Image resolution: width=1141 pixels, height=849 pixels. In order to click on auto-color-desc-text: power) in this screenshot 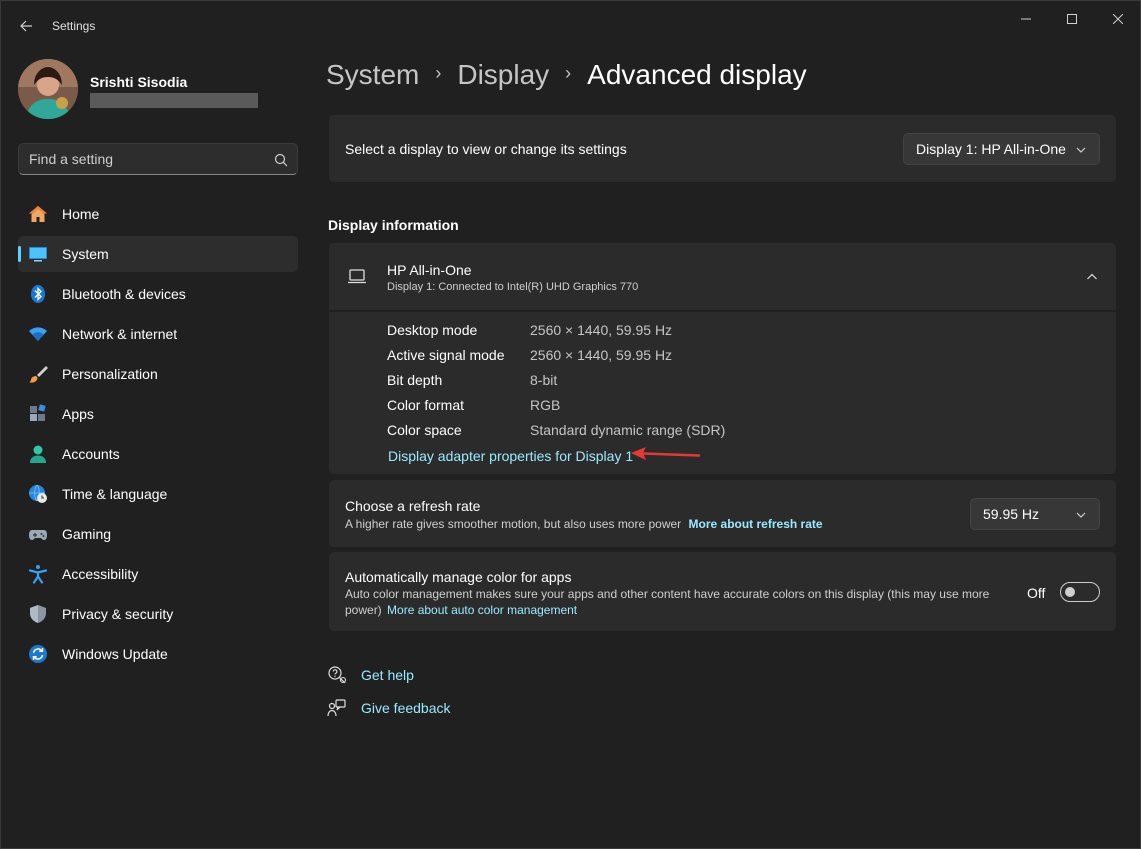, I will do `click(363, 610)`.